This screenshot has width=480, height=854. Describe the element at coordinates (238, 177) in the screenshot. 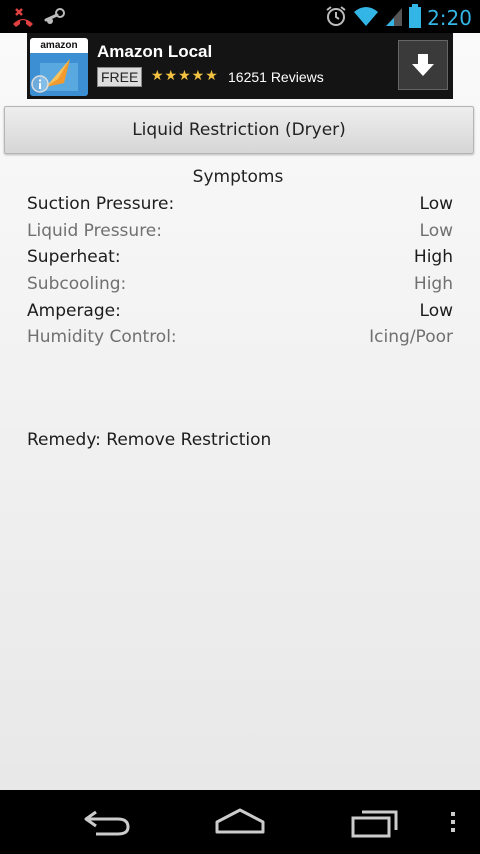

I see `symptoms-heading: Symptoms` at that location.